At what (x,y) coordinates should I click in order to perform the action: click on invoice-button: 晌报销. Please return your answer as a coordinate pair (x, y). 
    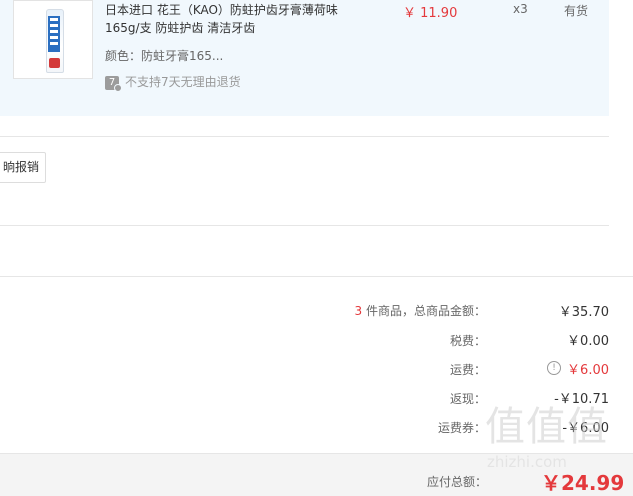
    Looking at the image, I should click on (23, 167).